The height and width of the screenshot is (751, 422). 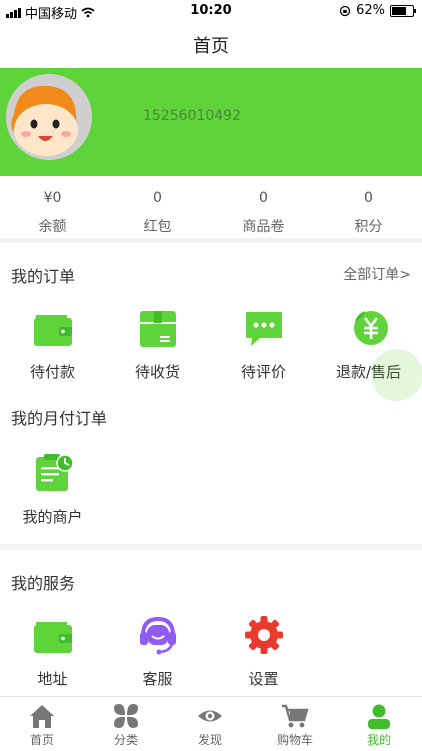 I want to click on orders-title: 我的订单, so click(x=43, y=276).